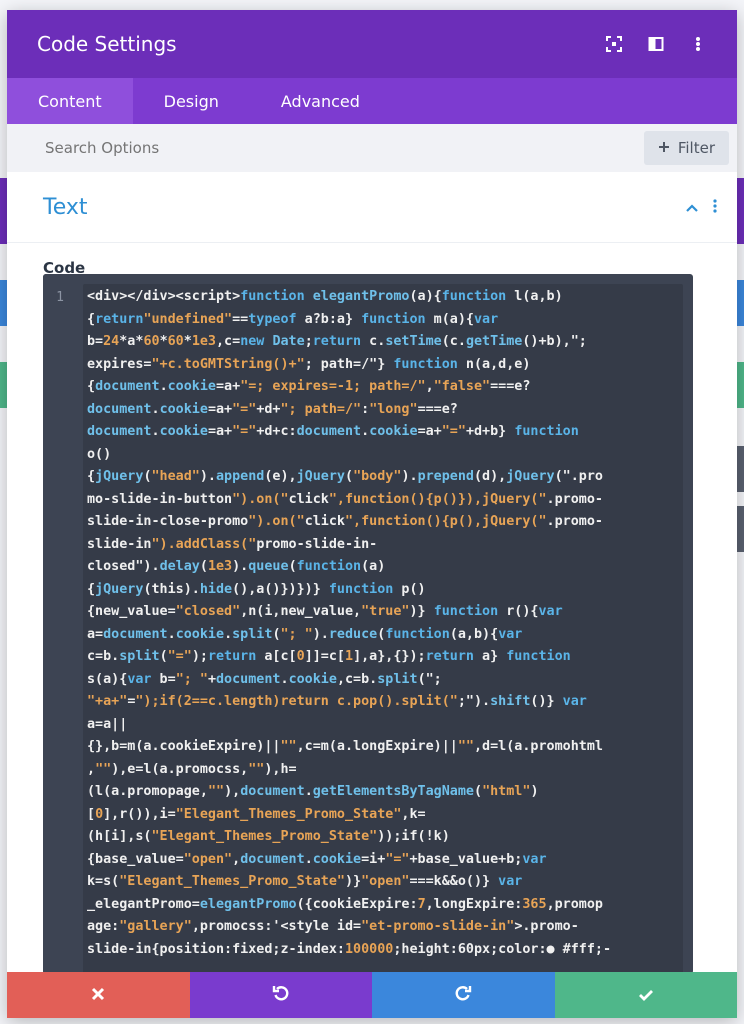  Describe the element at coordinates (107, 724) in the screenshot. I see `code-line: a=a||` at that location.